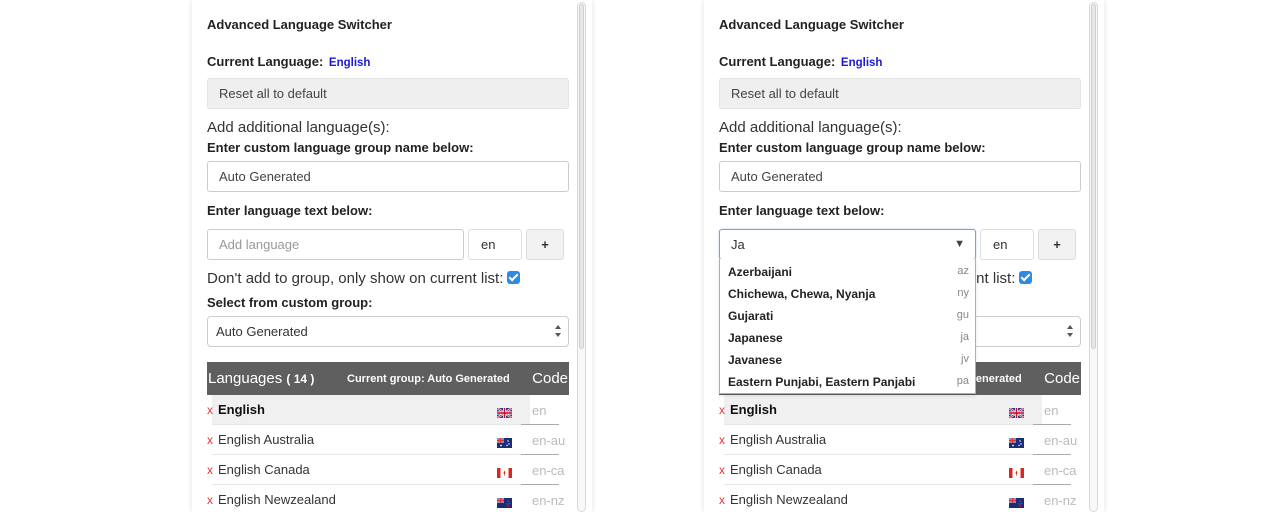 Image resolution: width=1280 pixels, height=512 pixels. I want to click on header-current-group: Current group: Auto Generated, so click(428, 379).